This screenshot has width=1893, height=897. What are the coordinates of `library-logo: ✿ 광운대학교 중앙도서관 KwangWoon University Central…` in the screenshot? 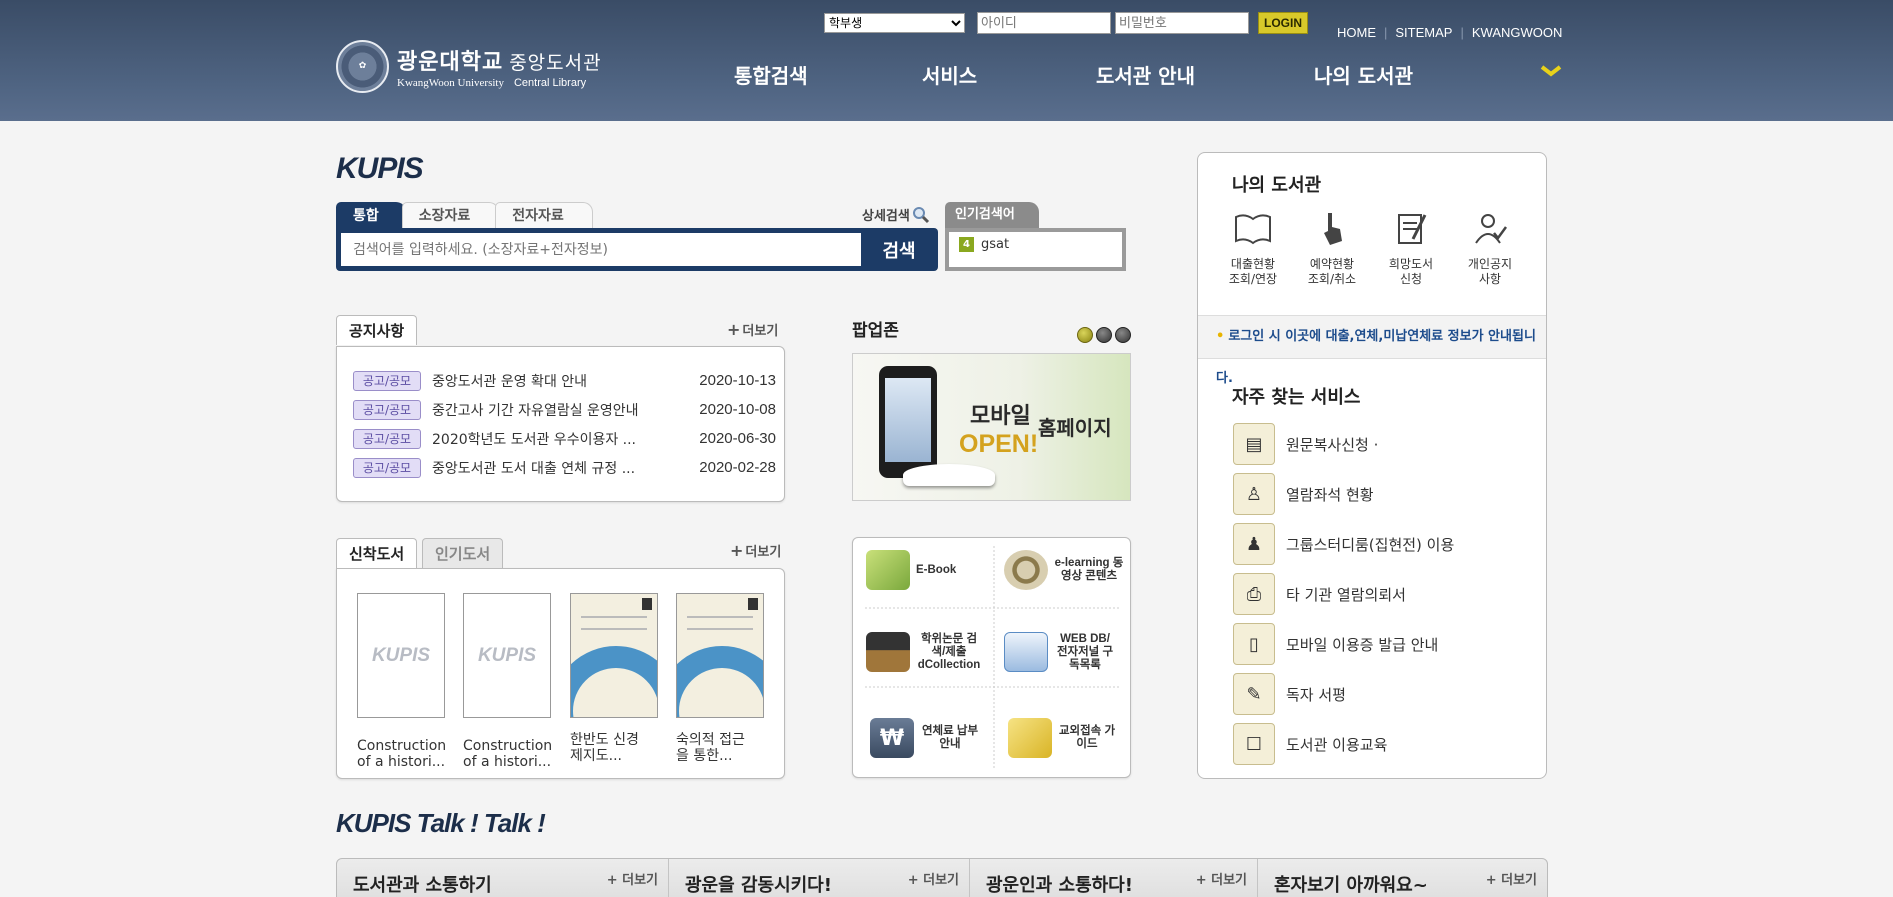 It's located at (469, 66).